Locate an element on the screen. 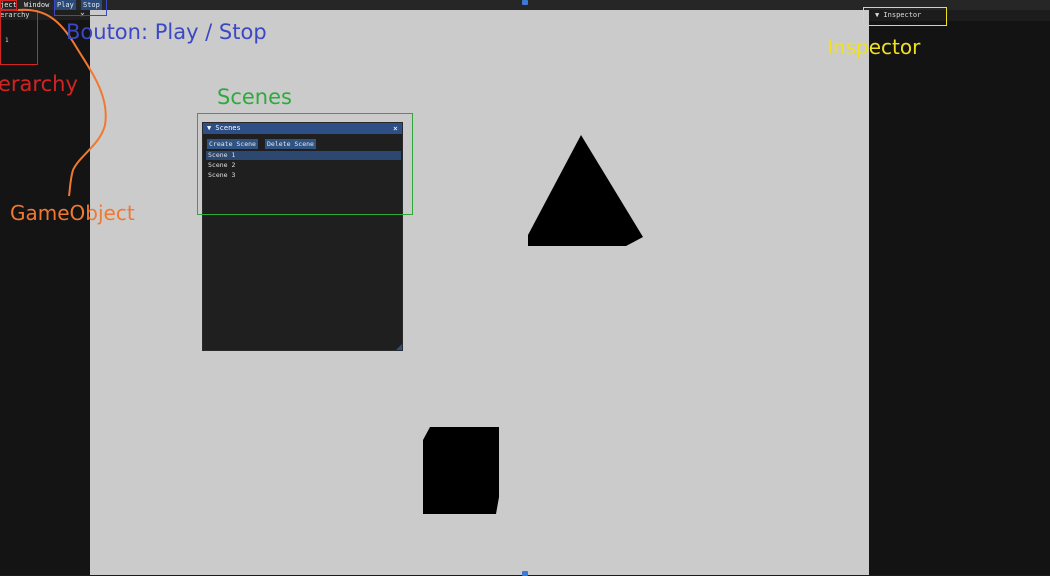 This screenshot has width=1050, height=576. pyramid-object is located at coordinates (585, 190).